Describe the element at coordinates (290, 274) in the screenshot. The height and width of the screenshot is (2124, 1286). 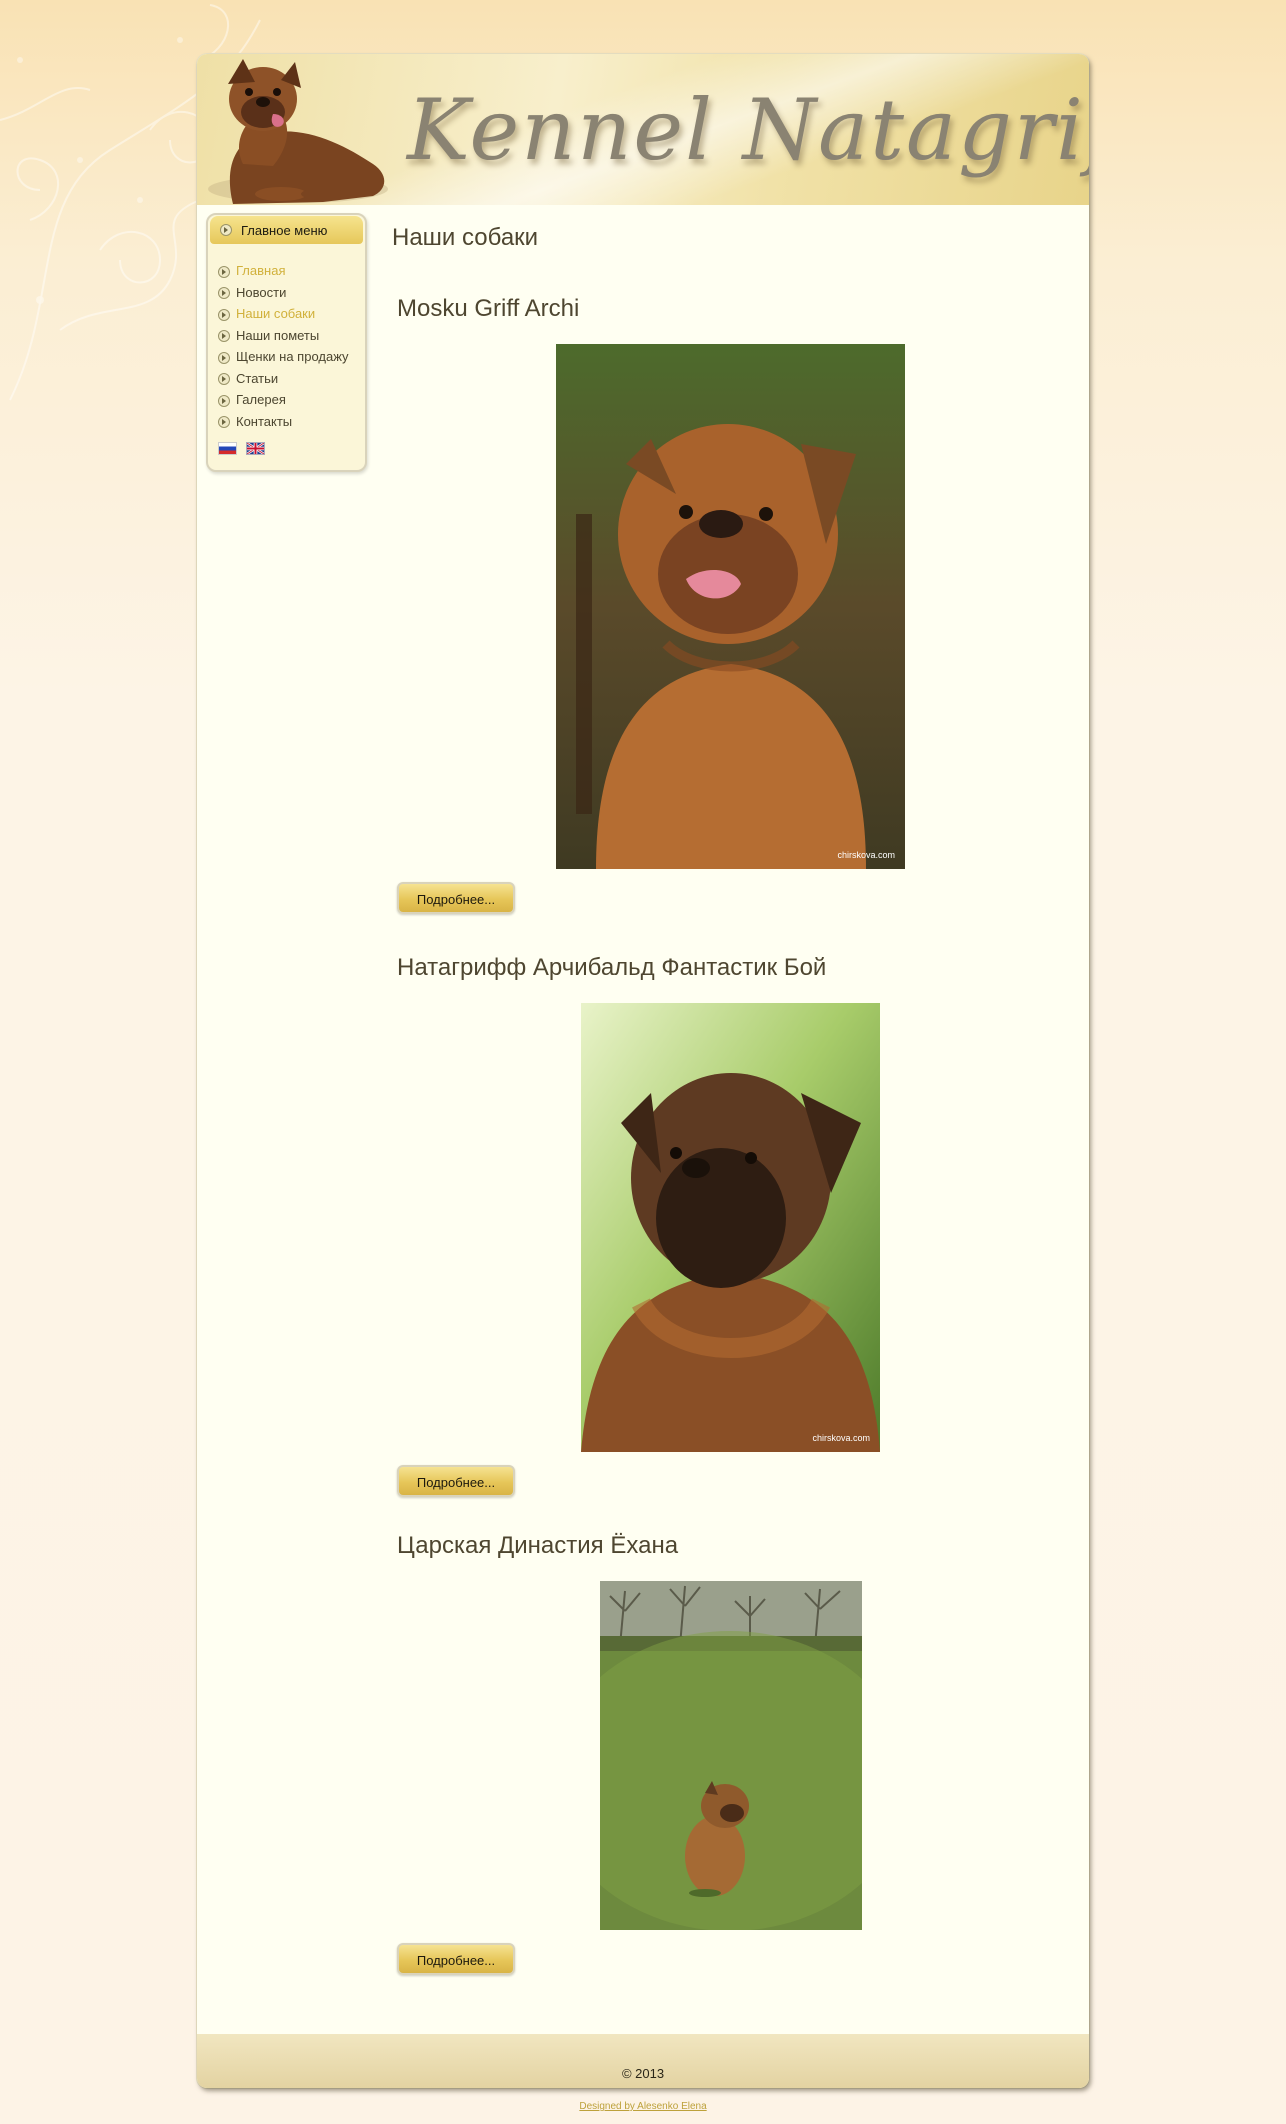
I see `menu-item-home: Главная` at that location.